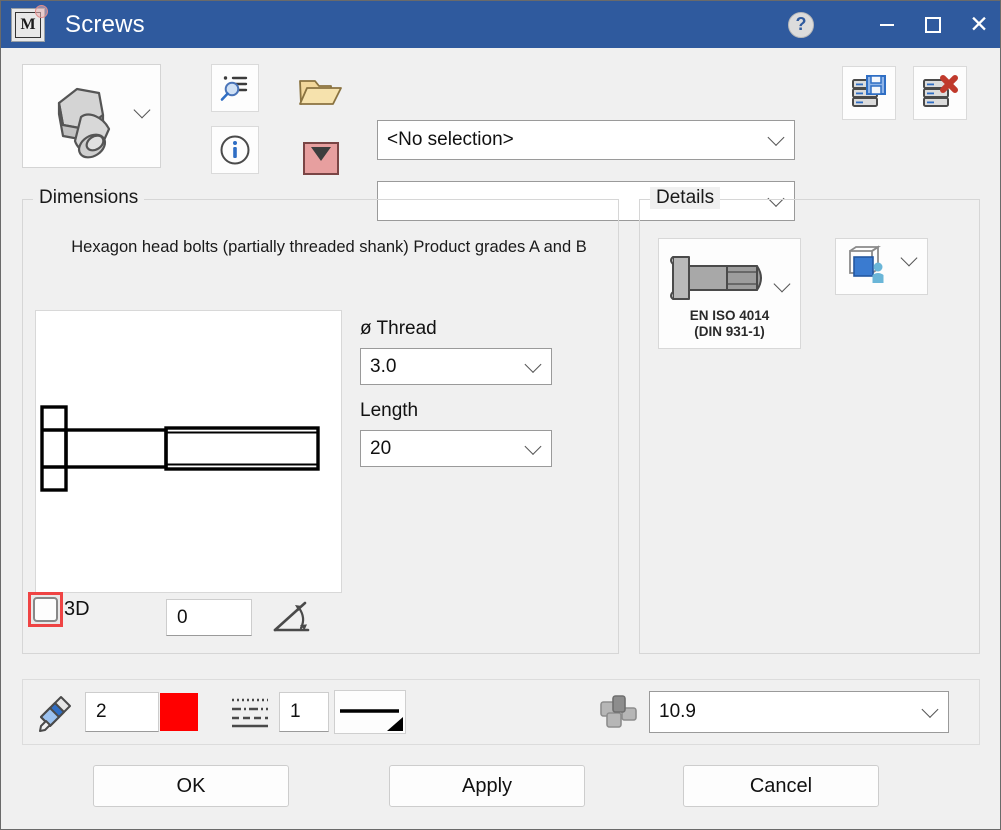 Image resolution: width=1001 pixels, height=830 pixels. Describe the element at coordinates (450, 139) in the screenshot. I see `selection-combo-value: <No selection>` at that location.